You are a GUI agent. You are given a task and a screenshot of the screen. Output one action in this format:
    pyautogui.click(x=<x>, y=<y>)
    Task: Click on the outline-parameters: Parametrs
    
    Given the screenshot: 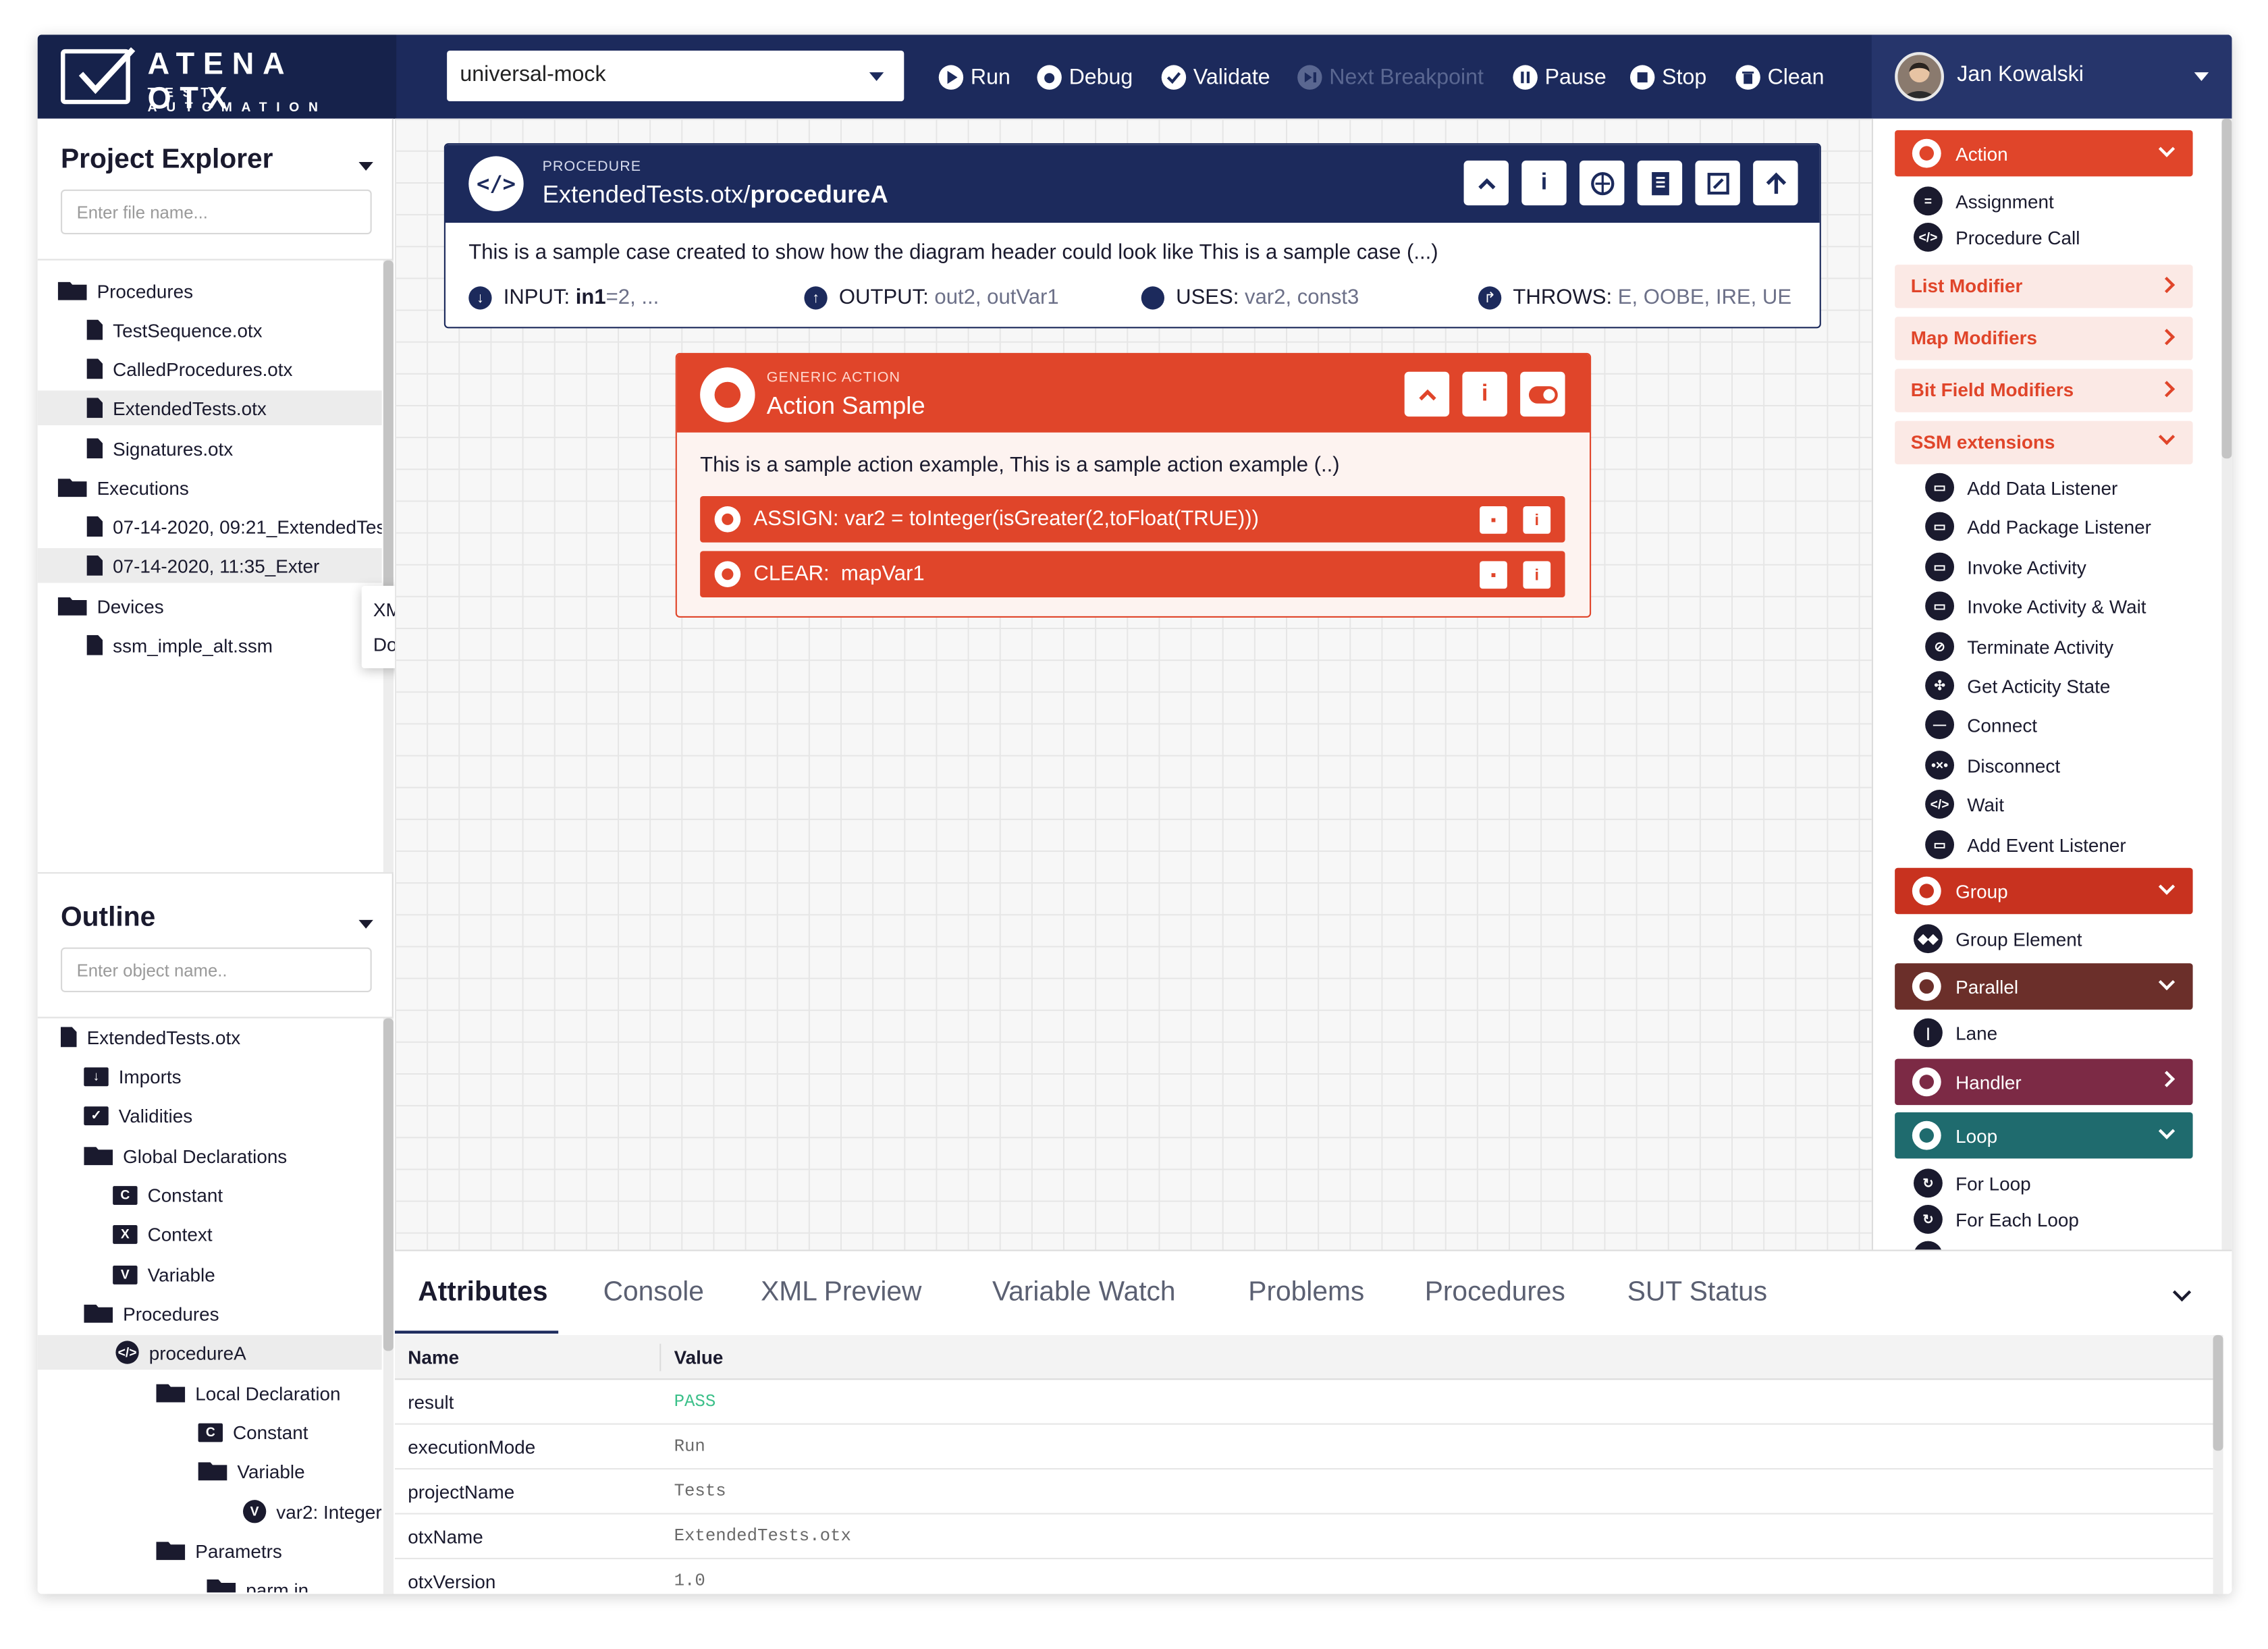 What is the action you would take?
    pyautogui.click(x=219, y=1550)
    